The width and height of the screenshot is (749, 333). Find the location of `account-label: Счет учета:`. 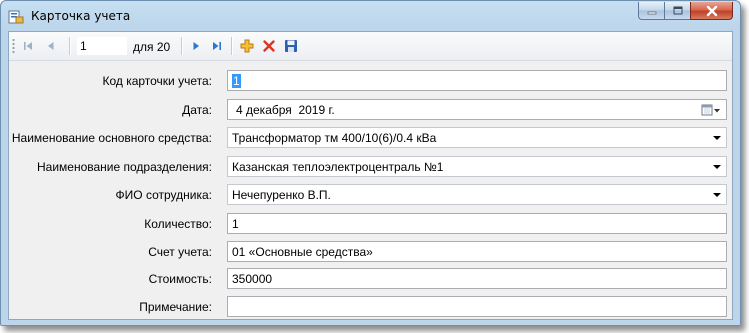

account-label: Счет учета: is located at coordinates (180, 252).